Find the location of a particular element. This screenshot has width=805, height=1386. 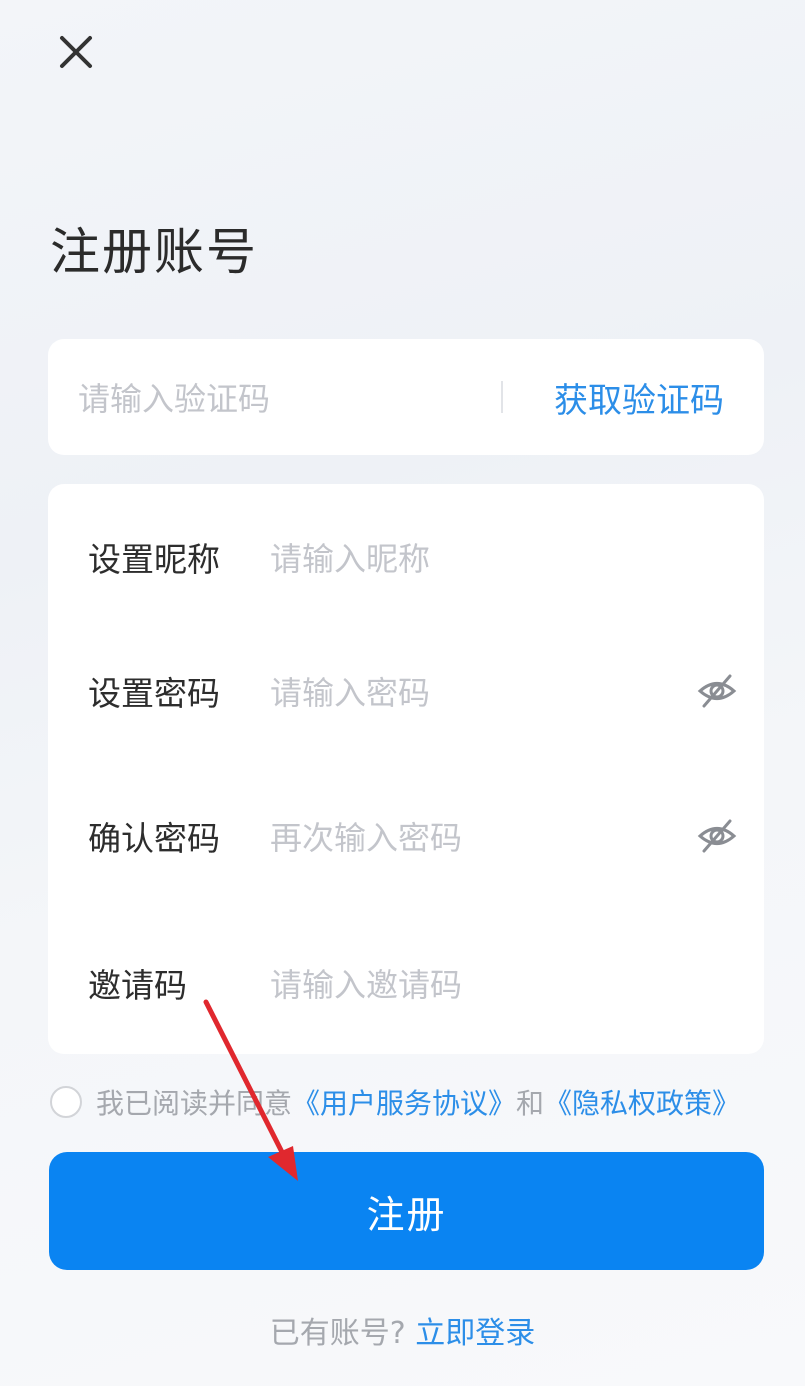

toggle-password-visibility is located at coordinates (717, 691).